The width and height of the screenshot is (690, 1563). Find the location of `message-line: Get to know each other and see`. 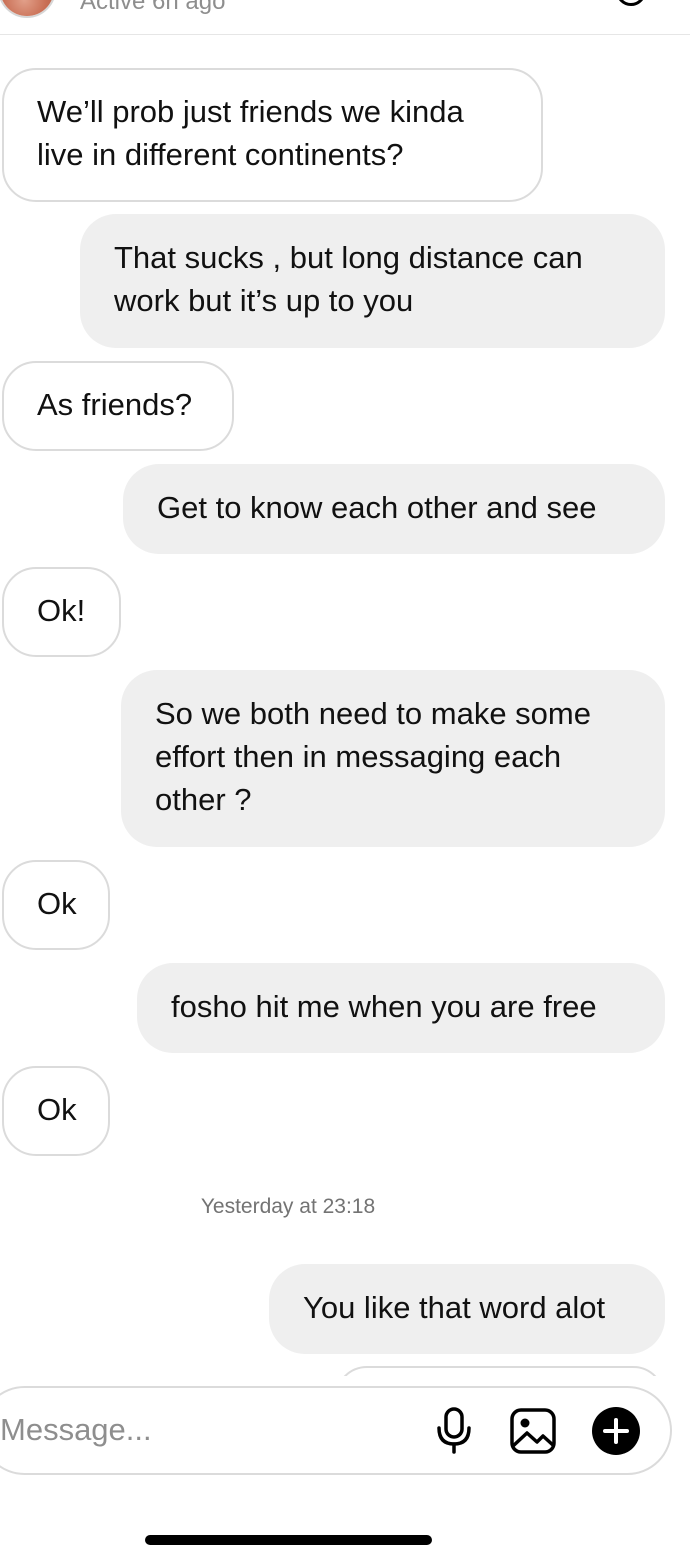

message-line: Get to know each other and see is located at coordinates (377, 507).